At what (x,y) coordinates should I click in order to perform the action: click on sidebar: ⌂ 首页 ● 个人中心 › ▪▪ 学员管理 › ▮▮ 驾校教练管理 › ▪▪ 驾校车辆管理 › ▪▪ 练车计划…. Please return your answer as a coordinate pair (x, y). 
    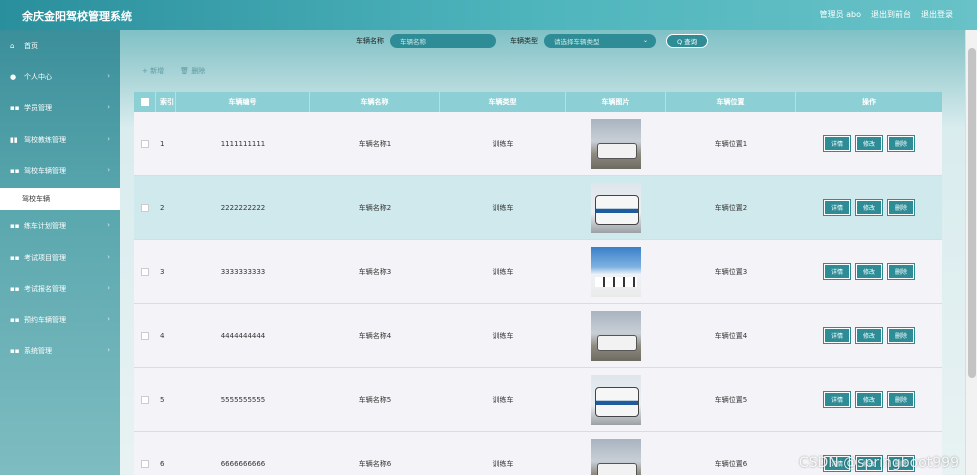
    Looking at the image, I should click on (60, 252).